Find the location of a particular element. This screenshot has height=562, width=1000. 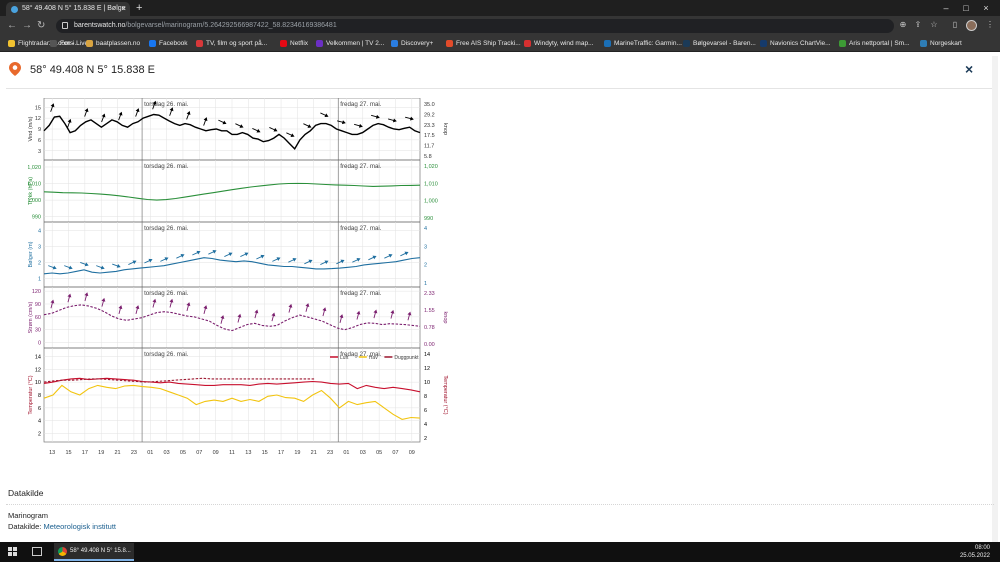

series-line-temperature-duggpunkt is located at coordinates (179, 380).